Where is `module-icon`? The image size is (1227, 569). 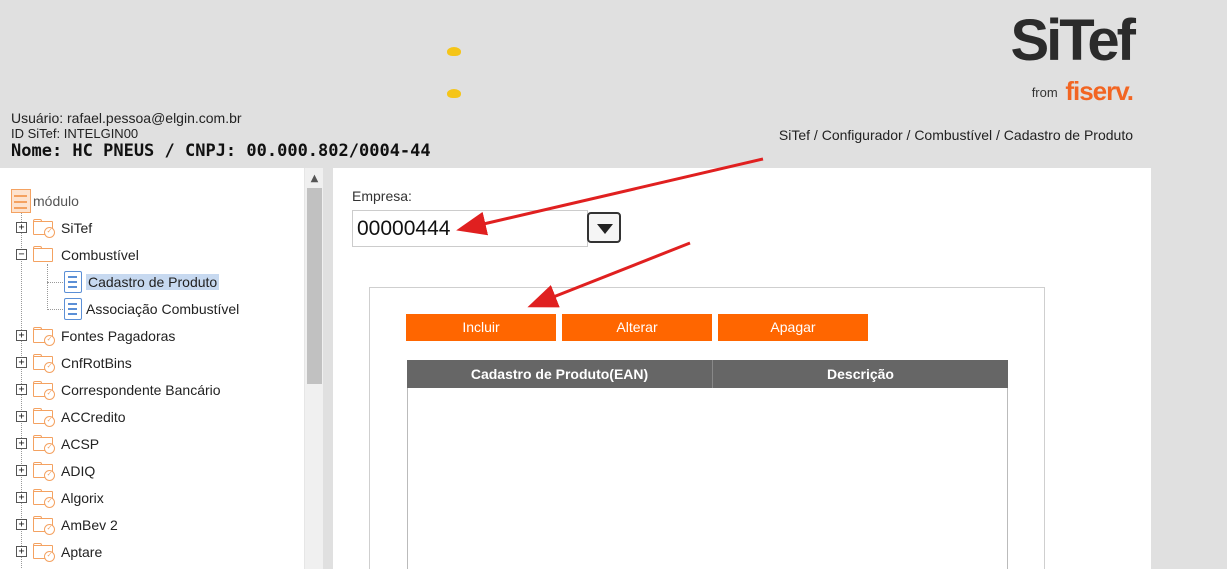
module-icon is located at coordinates (21, 200).